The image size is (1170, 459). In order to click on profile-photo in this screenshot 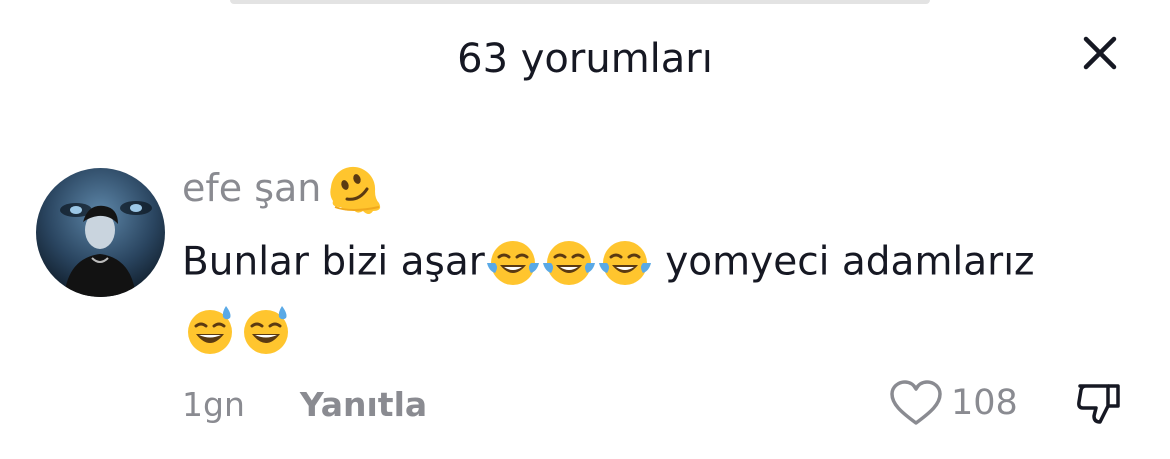, I will do `click(100, 232)`.